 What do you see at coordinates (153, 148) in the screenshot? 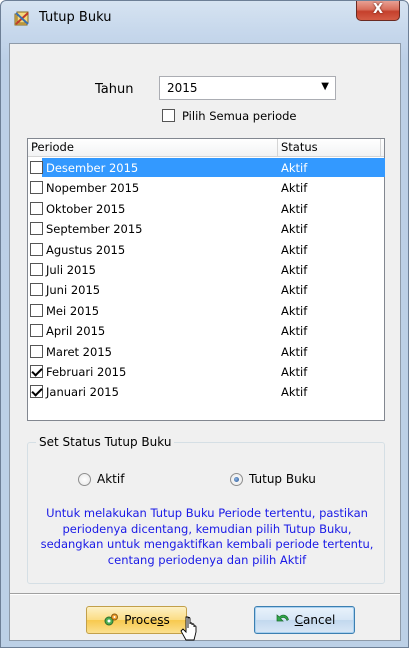
I see `column-header-periode: Periode` at bounding box center [153, 148].